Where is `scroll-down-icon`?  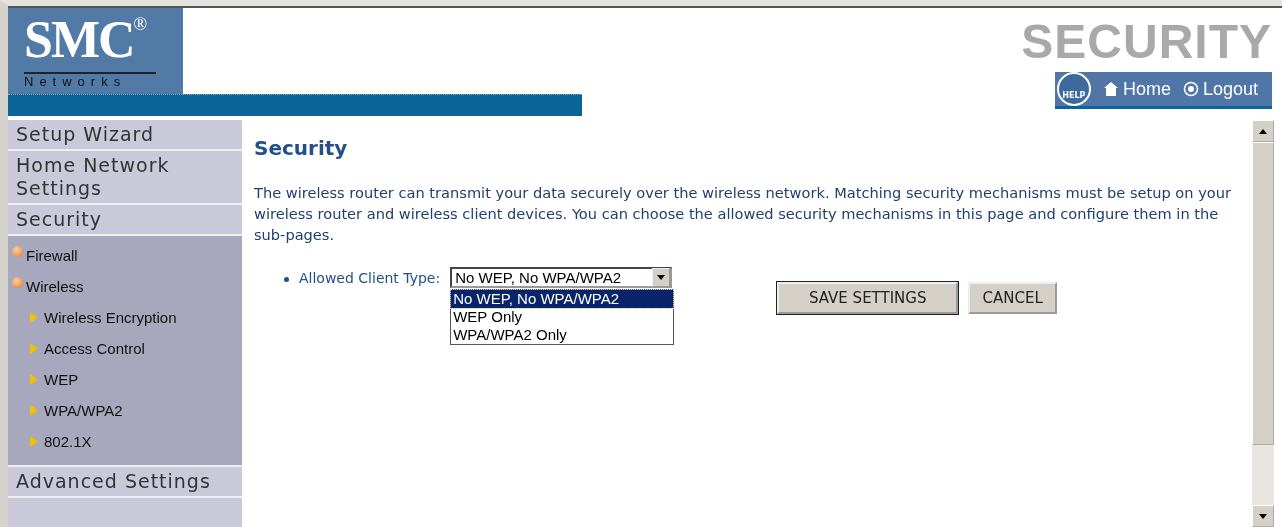
scroll-down-icon is located at coordinates (1263, 516).